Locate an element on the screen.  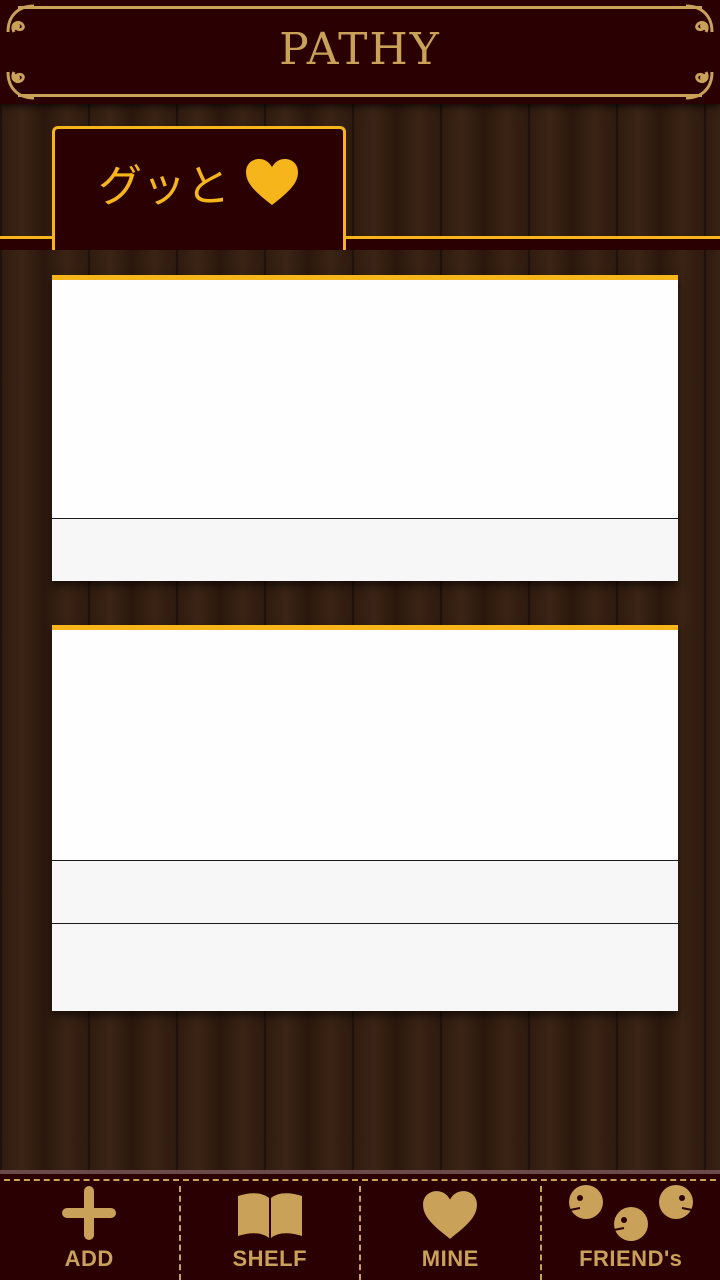
plus-icon is located at coordinates (89, 1213).